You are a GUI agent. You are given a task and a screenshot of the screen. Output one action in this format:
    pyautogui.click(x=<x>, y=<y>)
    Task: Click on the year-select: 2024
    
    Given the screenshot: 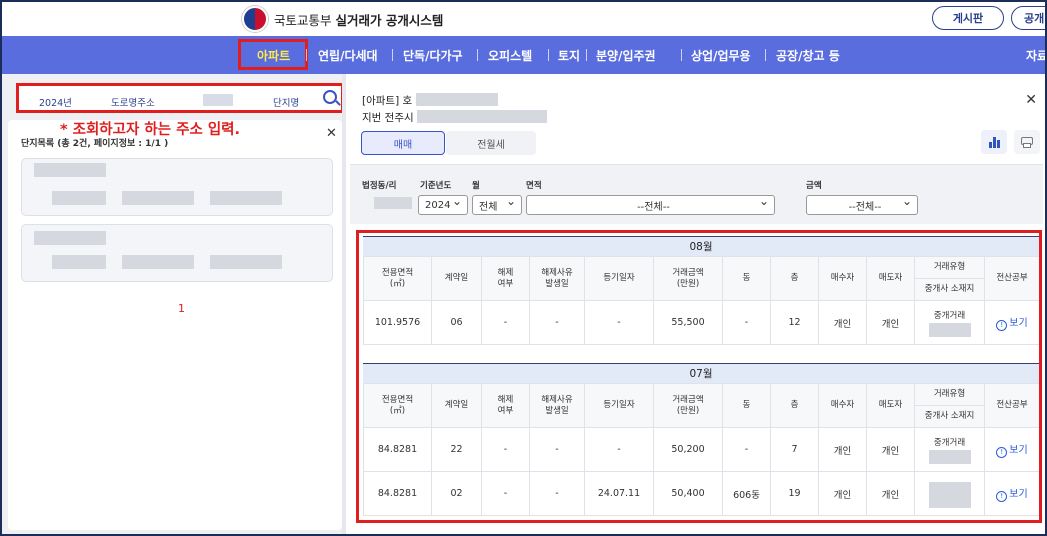 What is the action you would take?
    pyautogui.click(x=443, y=204)
    